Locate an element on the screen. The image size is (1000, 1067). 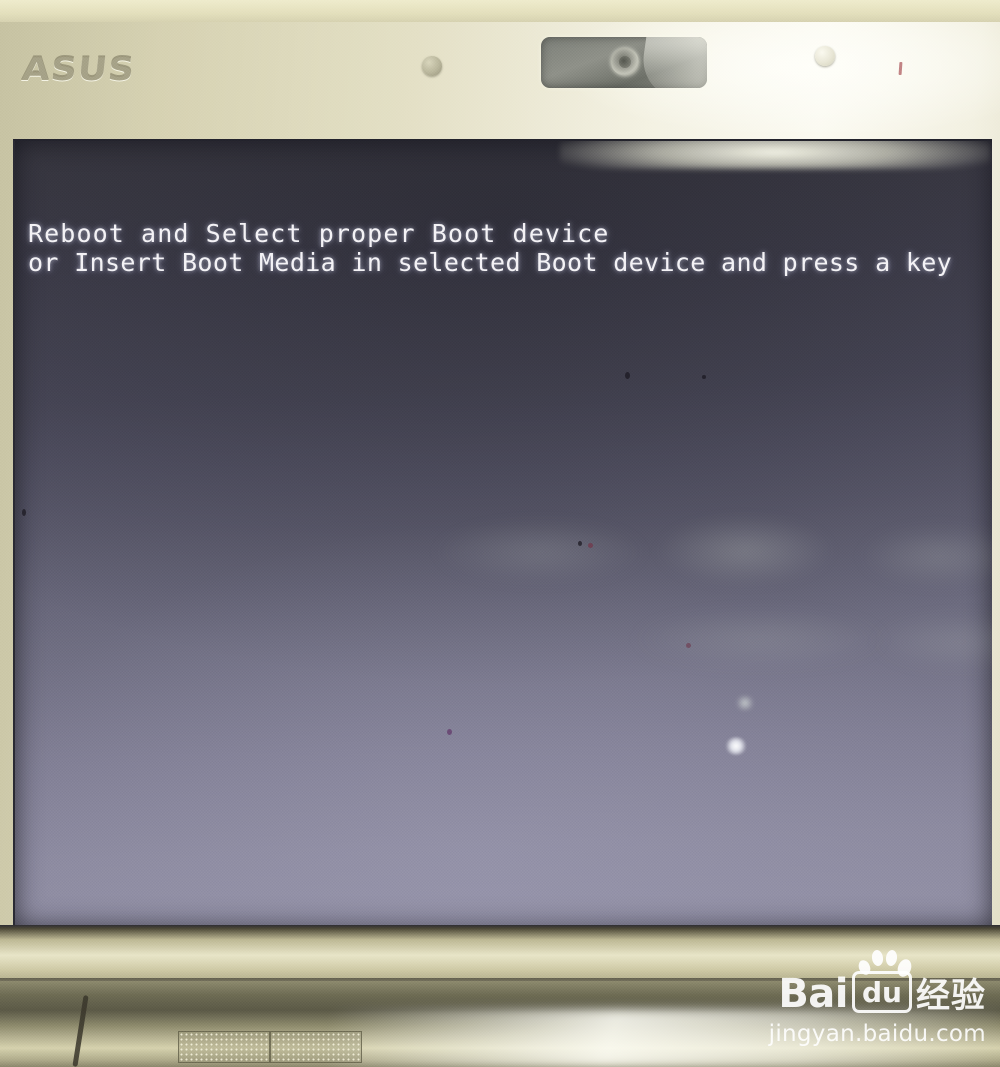
camera-lens-icon is located at coordinates (625, 62).